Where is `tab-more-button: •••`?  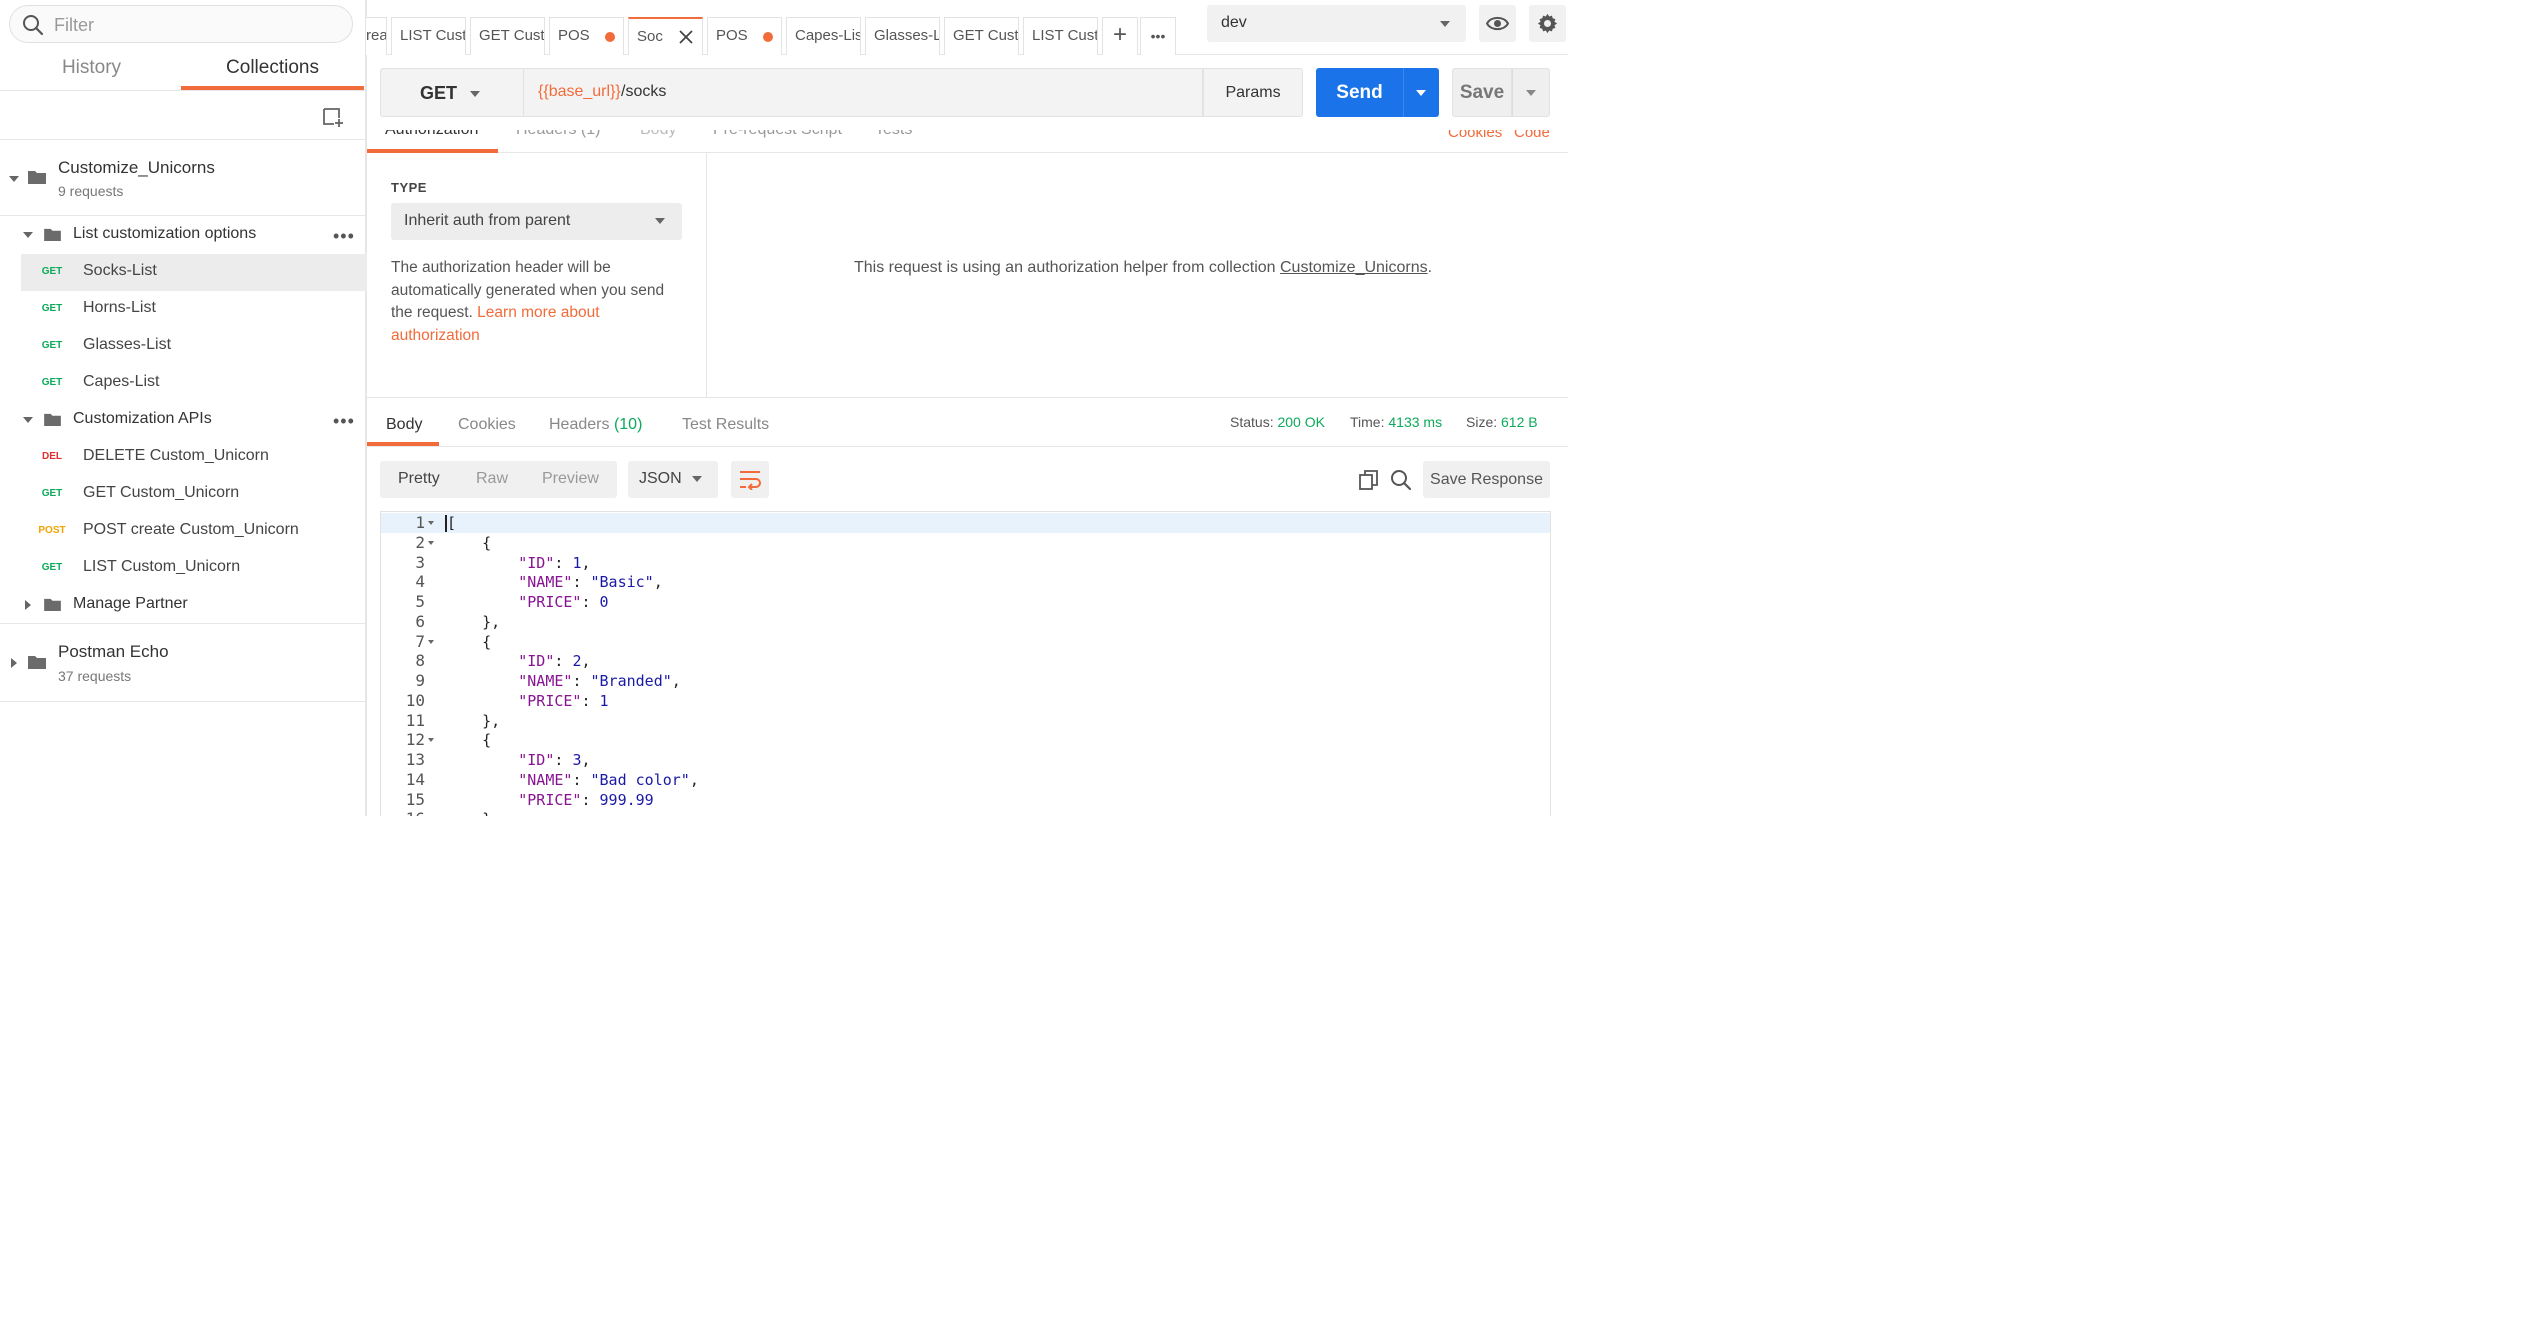
tab-more-button: ••• is located at coordinates (1158, 36).